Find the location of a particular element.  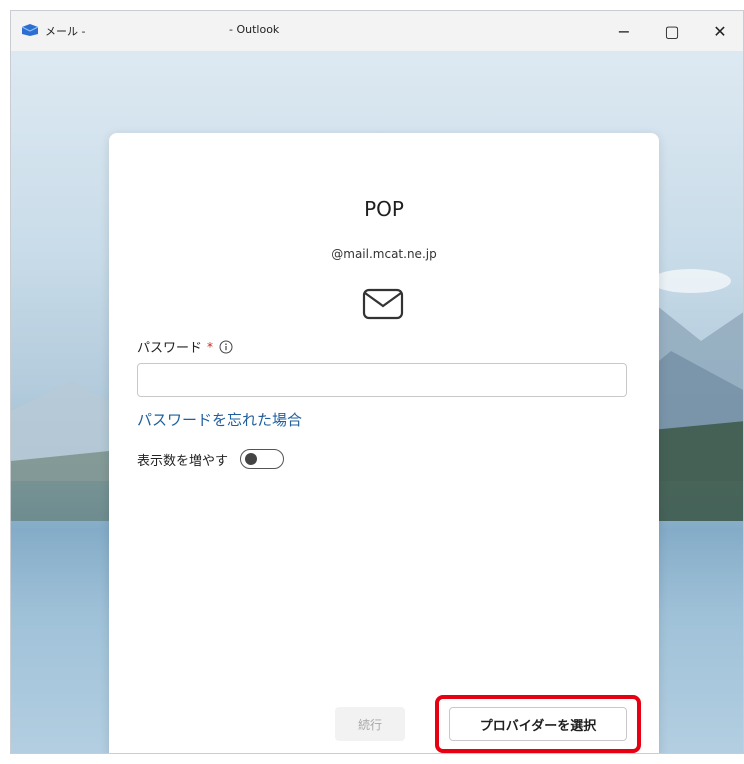

password-input is located at coordinates (382, 380).